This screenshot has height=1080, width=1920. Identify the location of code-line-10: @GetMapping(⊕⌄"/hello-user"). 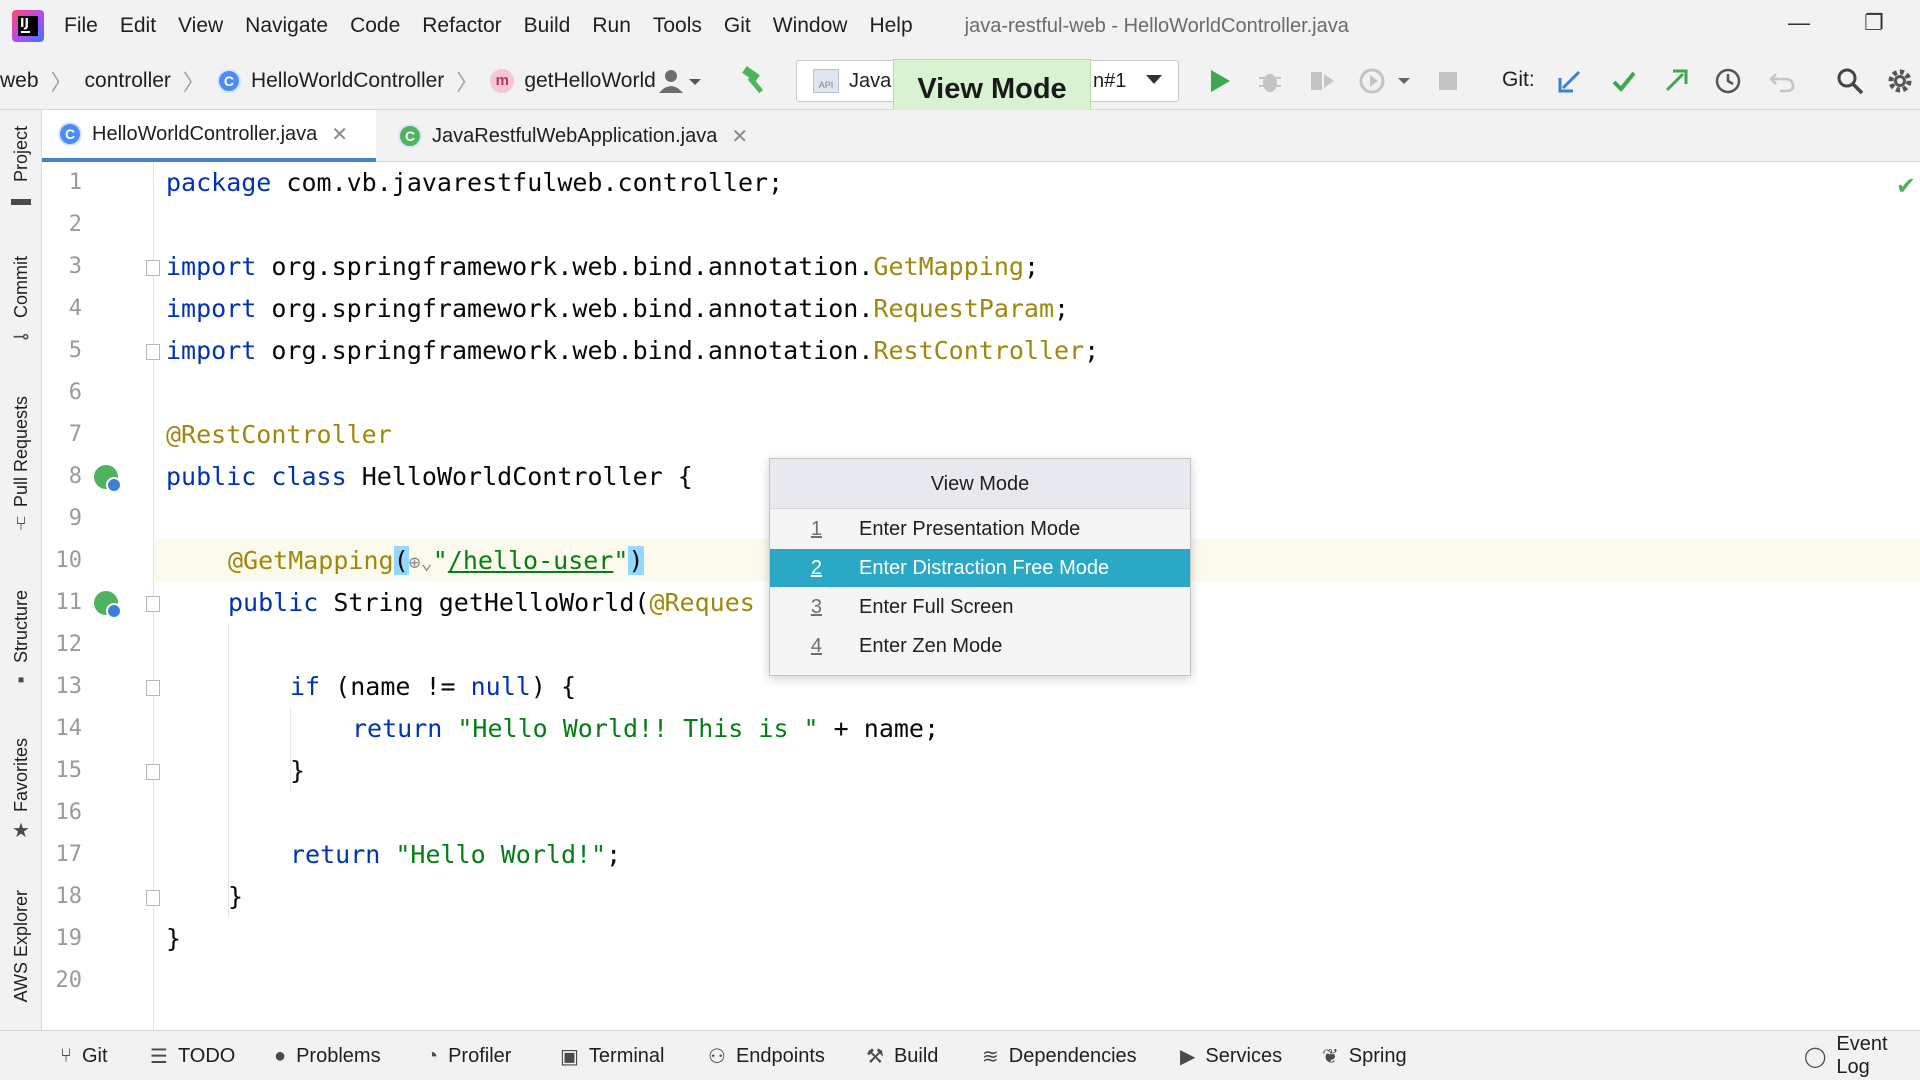
(436, 560).